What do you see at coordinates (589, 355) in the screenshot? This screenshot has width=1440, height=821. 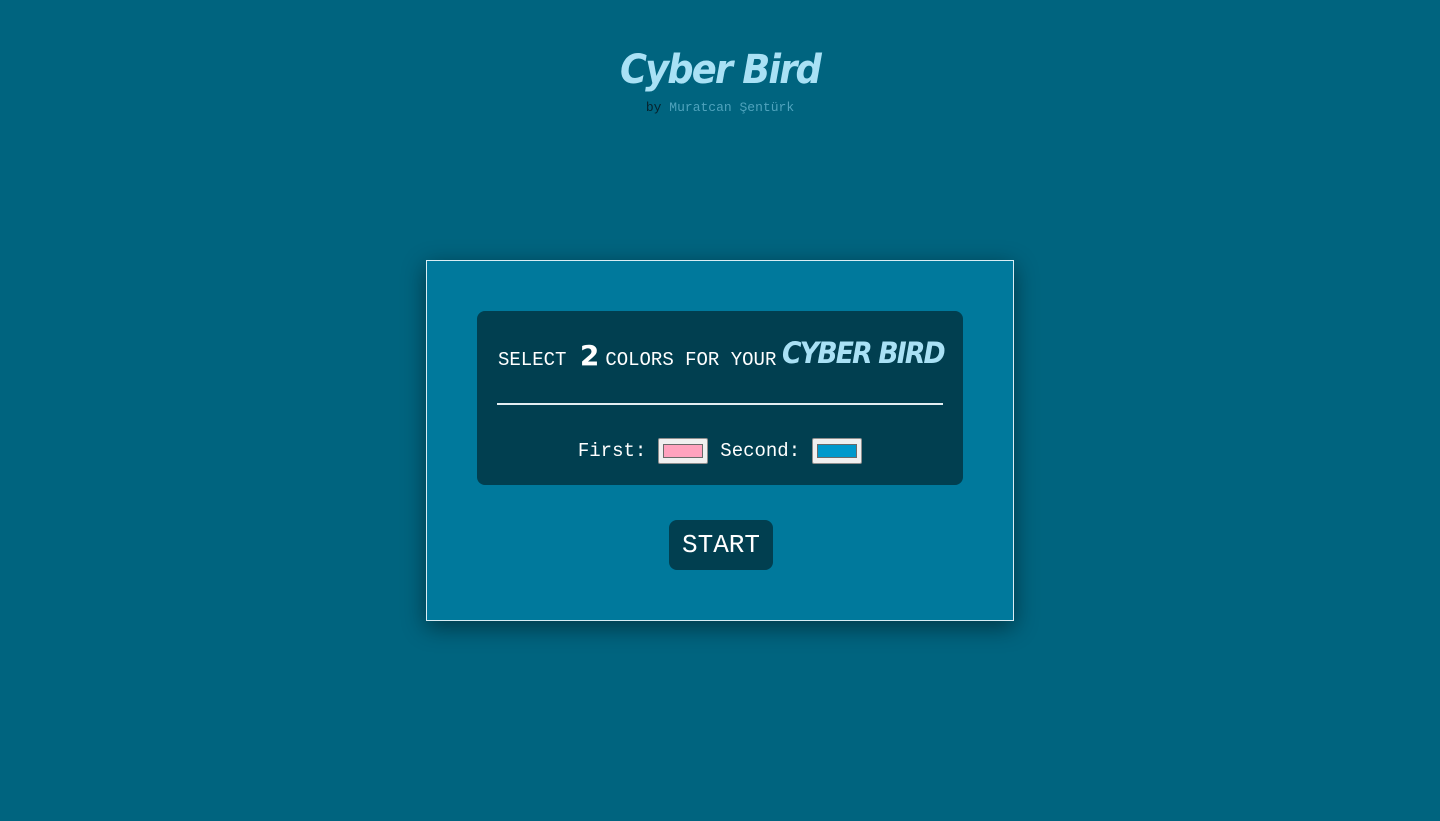 I see `heading-count: 2` at bounding box center [589, 355].